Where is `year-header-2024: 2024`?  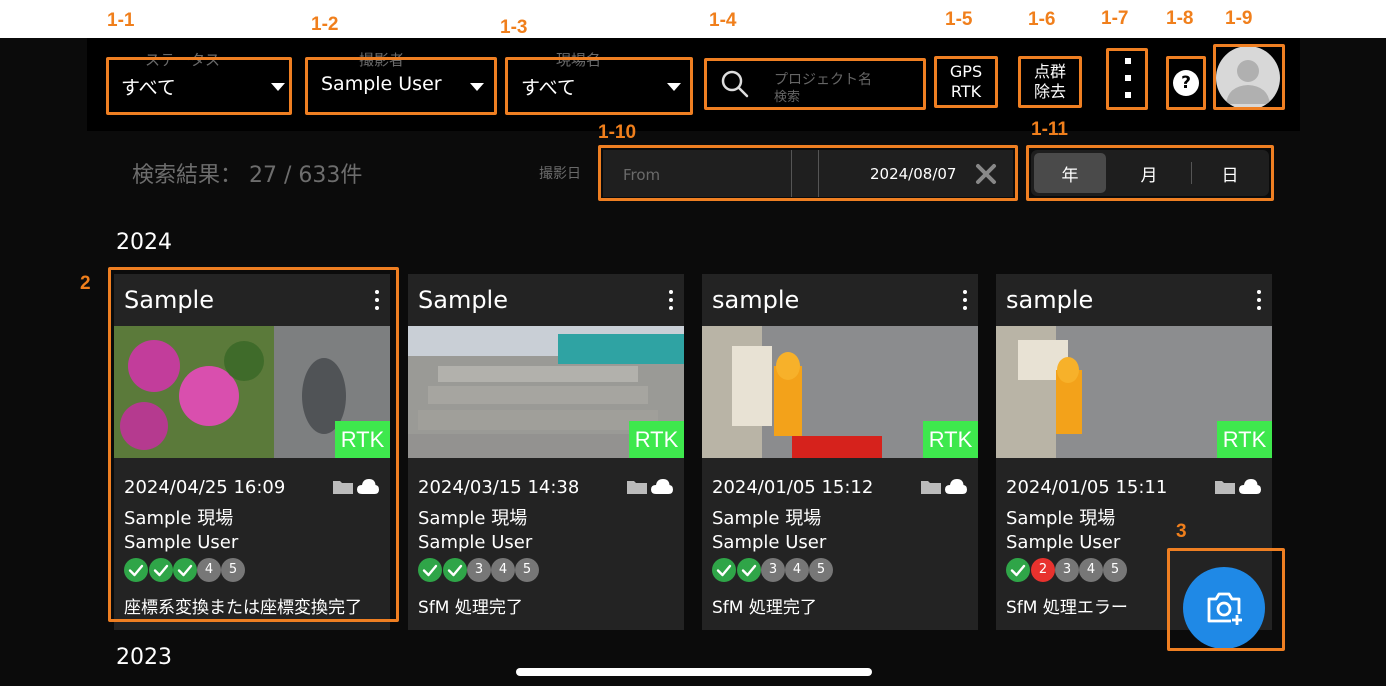
year-header-2024: 2024 is located at coordinates (144, 242).